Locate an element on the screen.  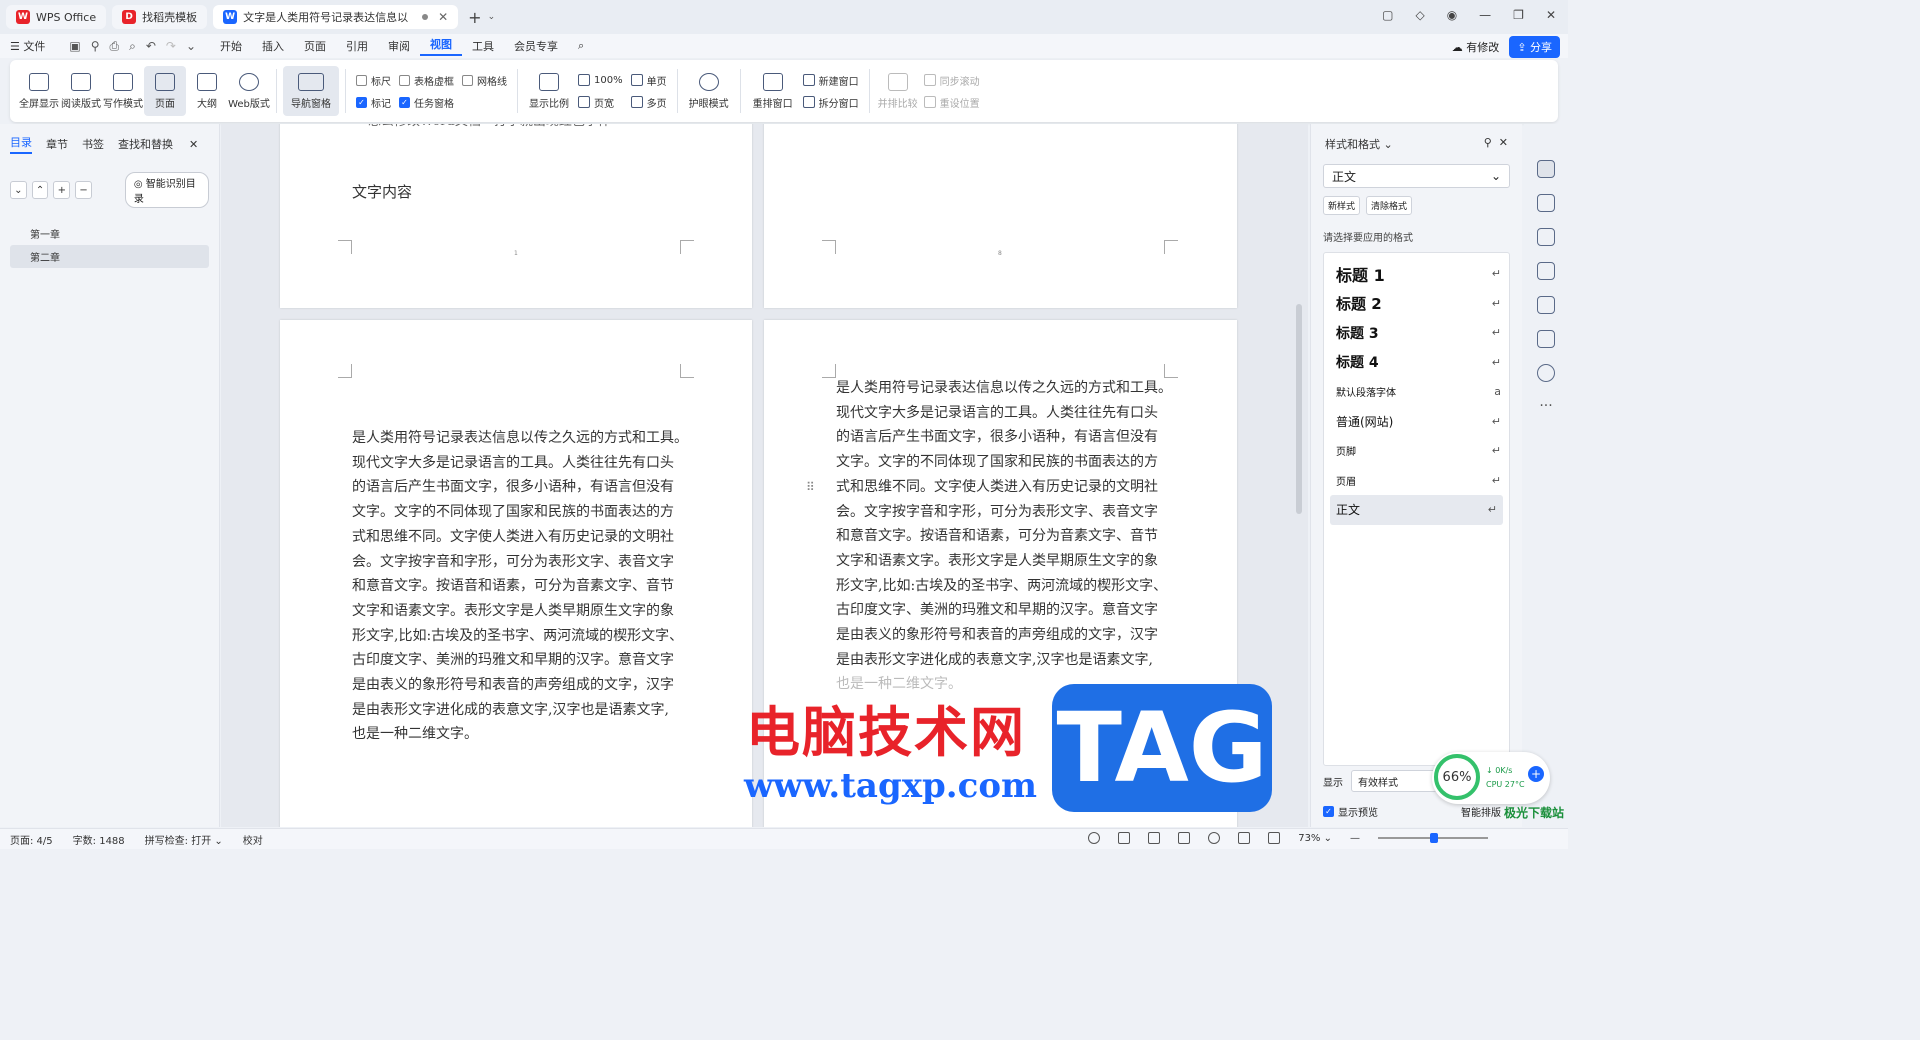
page-indicator: 页面: 4/5 is located at coordinates (31, 839).